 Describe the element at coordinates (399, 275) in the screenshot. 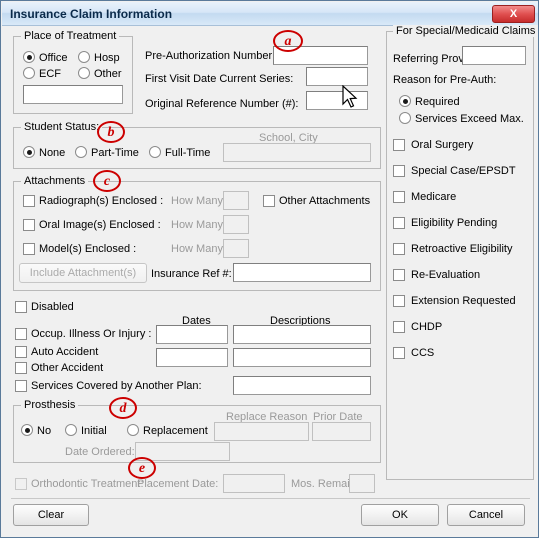

I see `checkbox-re-evaluation` at that location.